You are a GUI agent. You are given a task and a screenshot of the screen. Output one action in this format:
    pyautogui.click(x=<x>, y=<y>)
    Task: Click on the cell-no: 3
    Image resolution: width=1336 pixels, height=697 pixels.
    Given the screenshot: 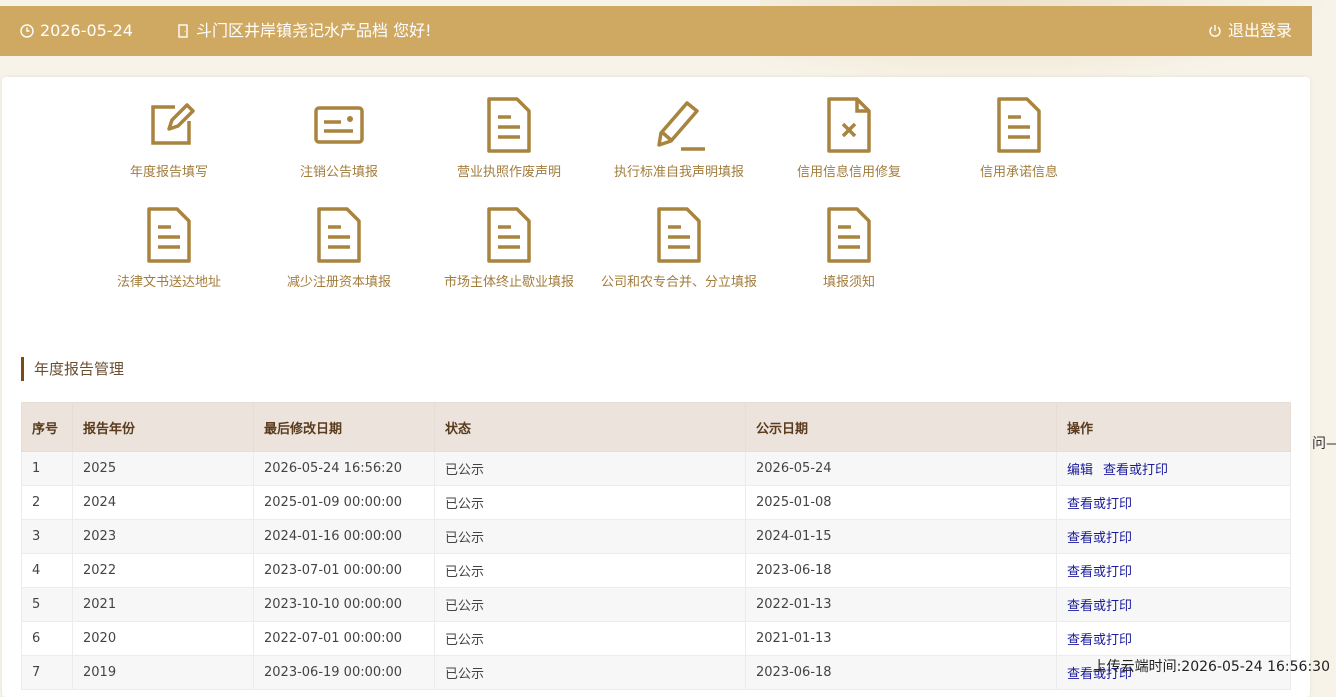 What is the action you would take?
    pyautogui.click(x=47, y=536)
    